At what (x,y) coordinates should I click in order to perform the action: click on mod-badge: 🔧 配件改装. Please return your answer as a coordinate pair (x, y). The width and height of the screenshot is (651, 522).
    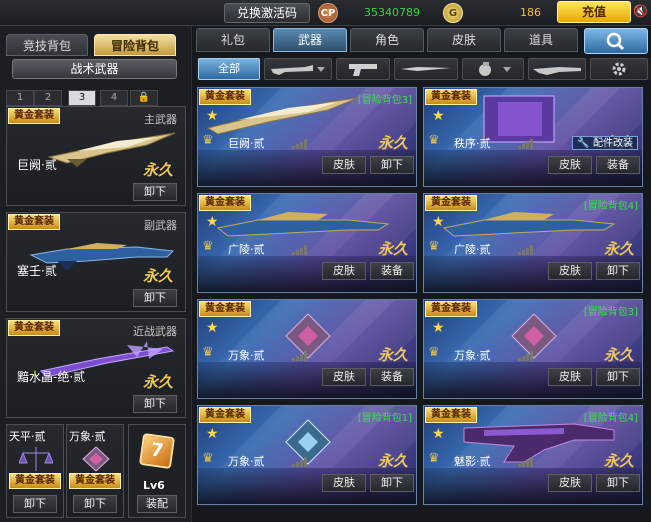
    Looking at the image, I should click on (605, 143).